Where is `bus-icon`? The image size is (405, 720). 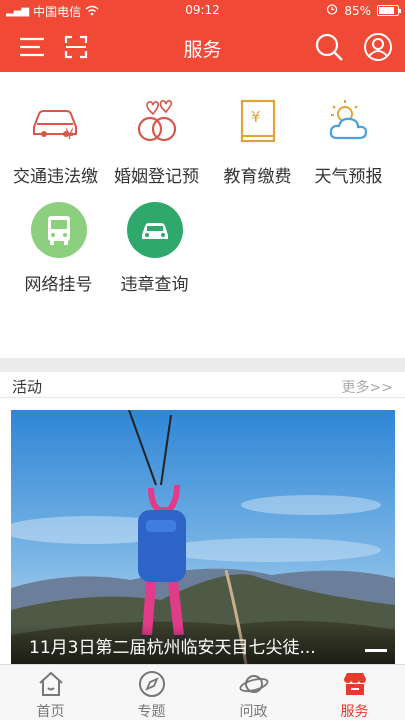 bus-icon is located at coordinates (58, 230).